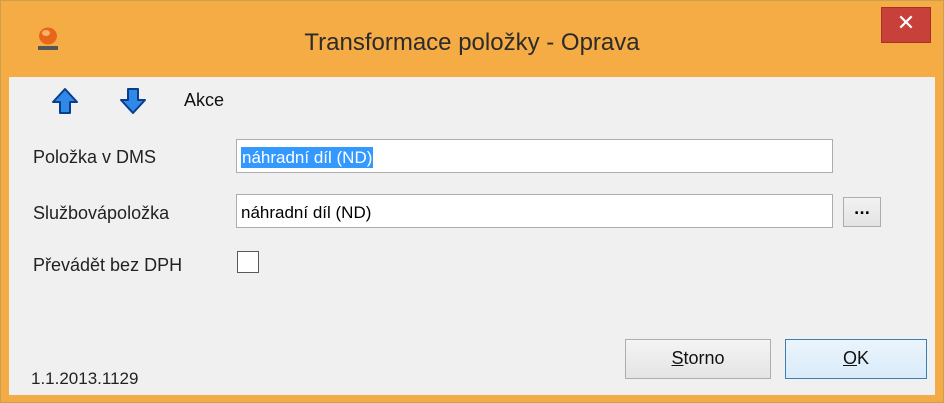 The image size is (944, 403). What do you see at coordinates (204, 100) in the screenshot?
I see `akce-menu: Akce` at bounding box center [204, 100].